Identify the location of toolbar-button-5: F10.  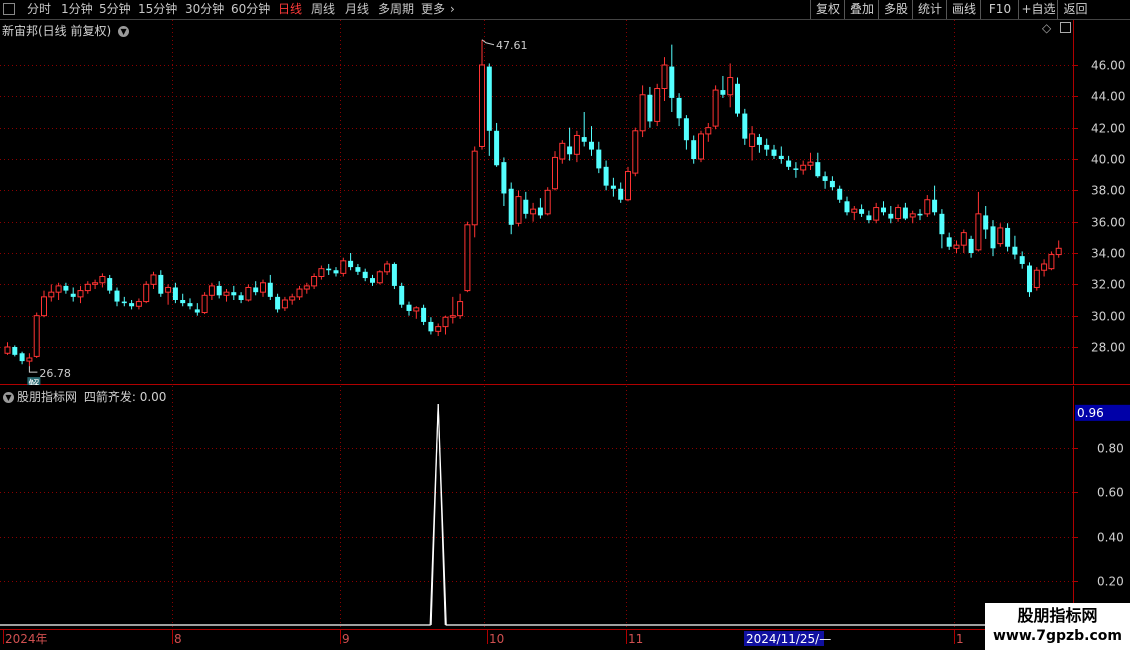
(999, 9).